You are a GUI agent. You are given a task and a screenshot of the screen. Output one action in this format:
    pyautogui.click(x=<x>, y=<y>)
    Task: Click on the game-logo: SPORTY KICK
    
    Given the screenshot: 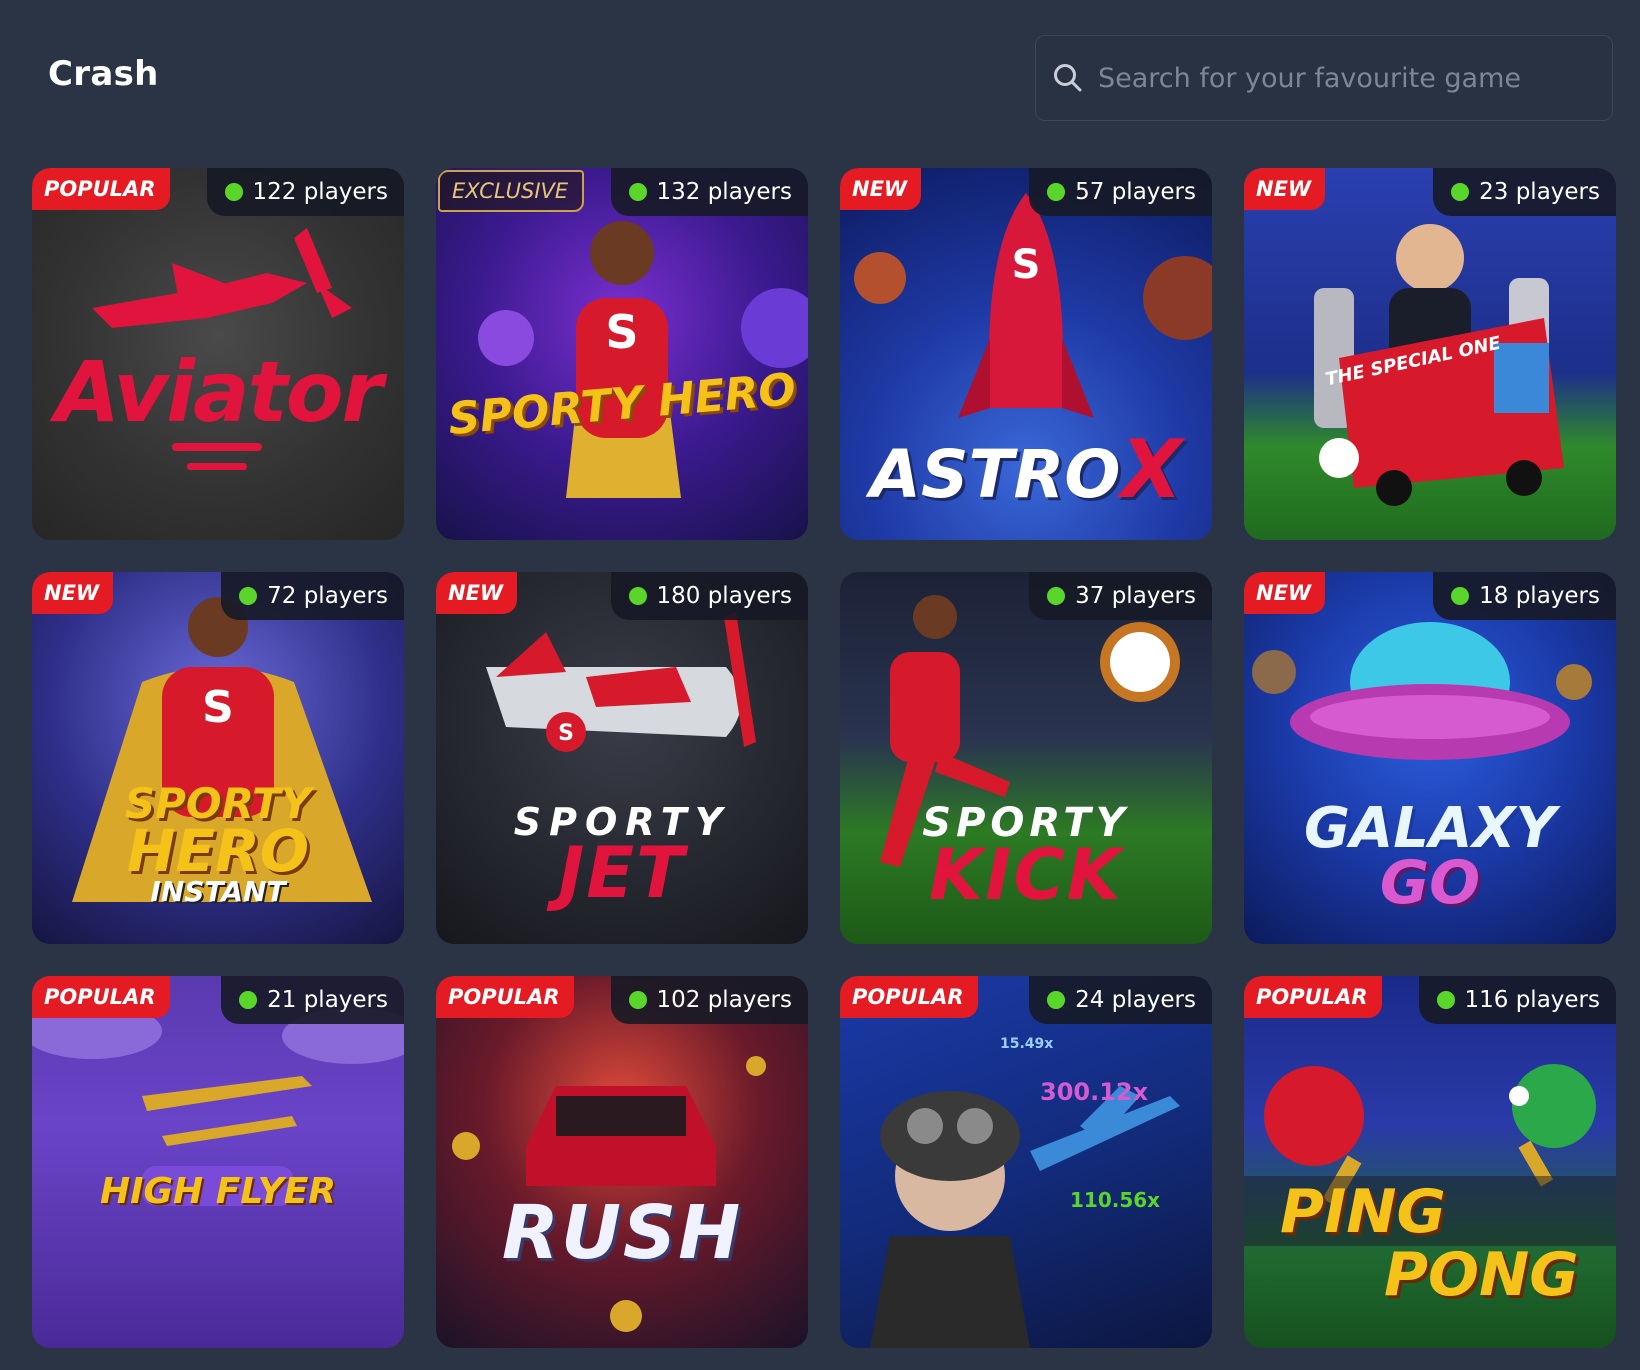 What is the action you would take?
    pyautogui.click(x=1026, y=858)
    